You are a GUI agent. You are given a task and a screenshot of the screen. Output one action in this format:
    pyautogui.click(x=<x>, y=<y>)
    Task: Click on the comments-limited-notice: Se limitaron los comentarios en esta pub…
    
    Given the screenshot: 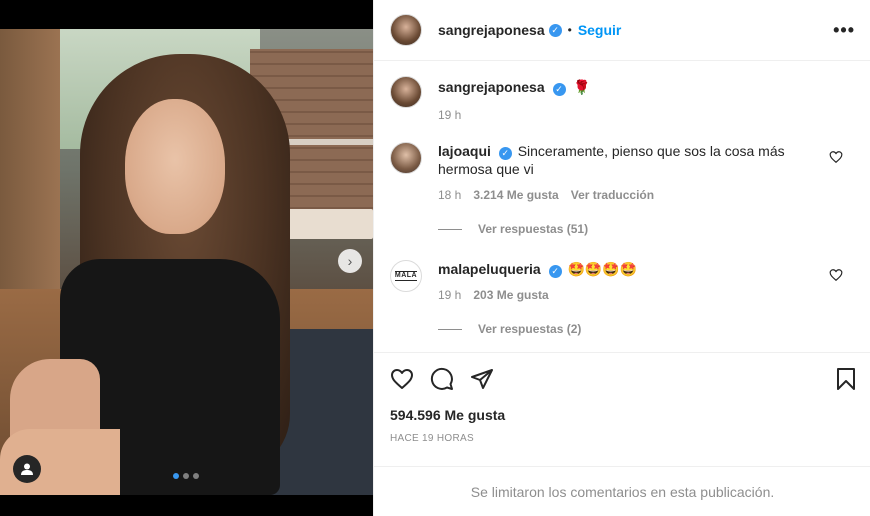 What is the action you would take?
    pyautogui.click(x=622, y=491)
    